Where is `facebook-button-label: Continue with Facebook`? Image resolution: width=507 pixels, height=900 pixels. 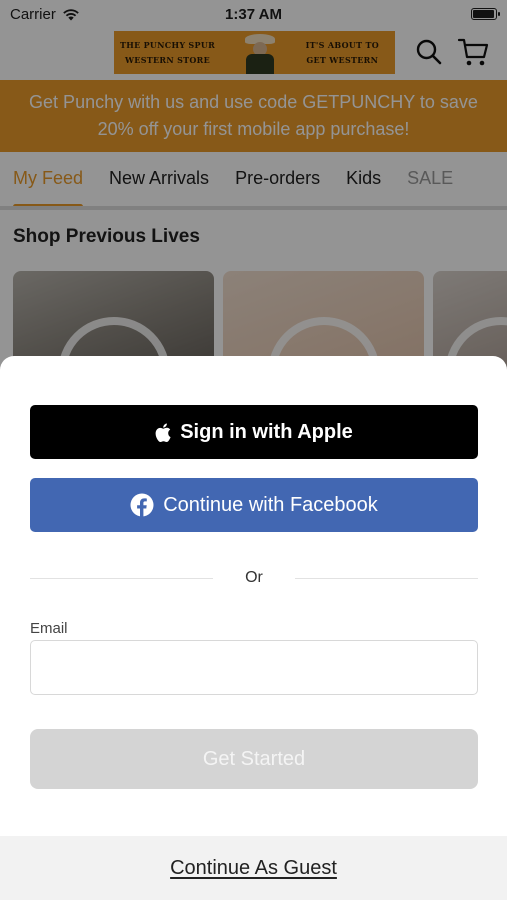 facebook-button-label: Continue with Facebook is located at coordinates (270, 504).